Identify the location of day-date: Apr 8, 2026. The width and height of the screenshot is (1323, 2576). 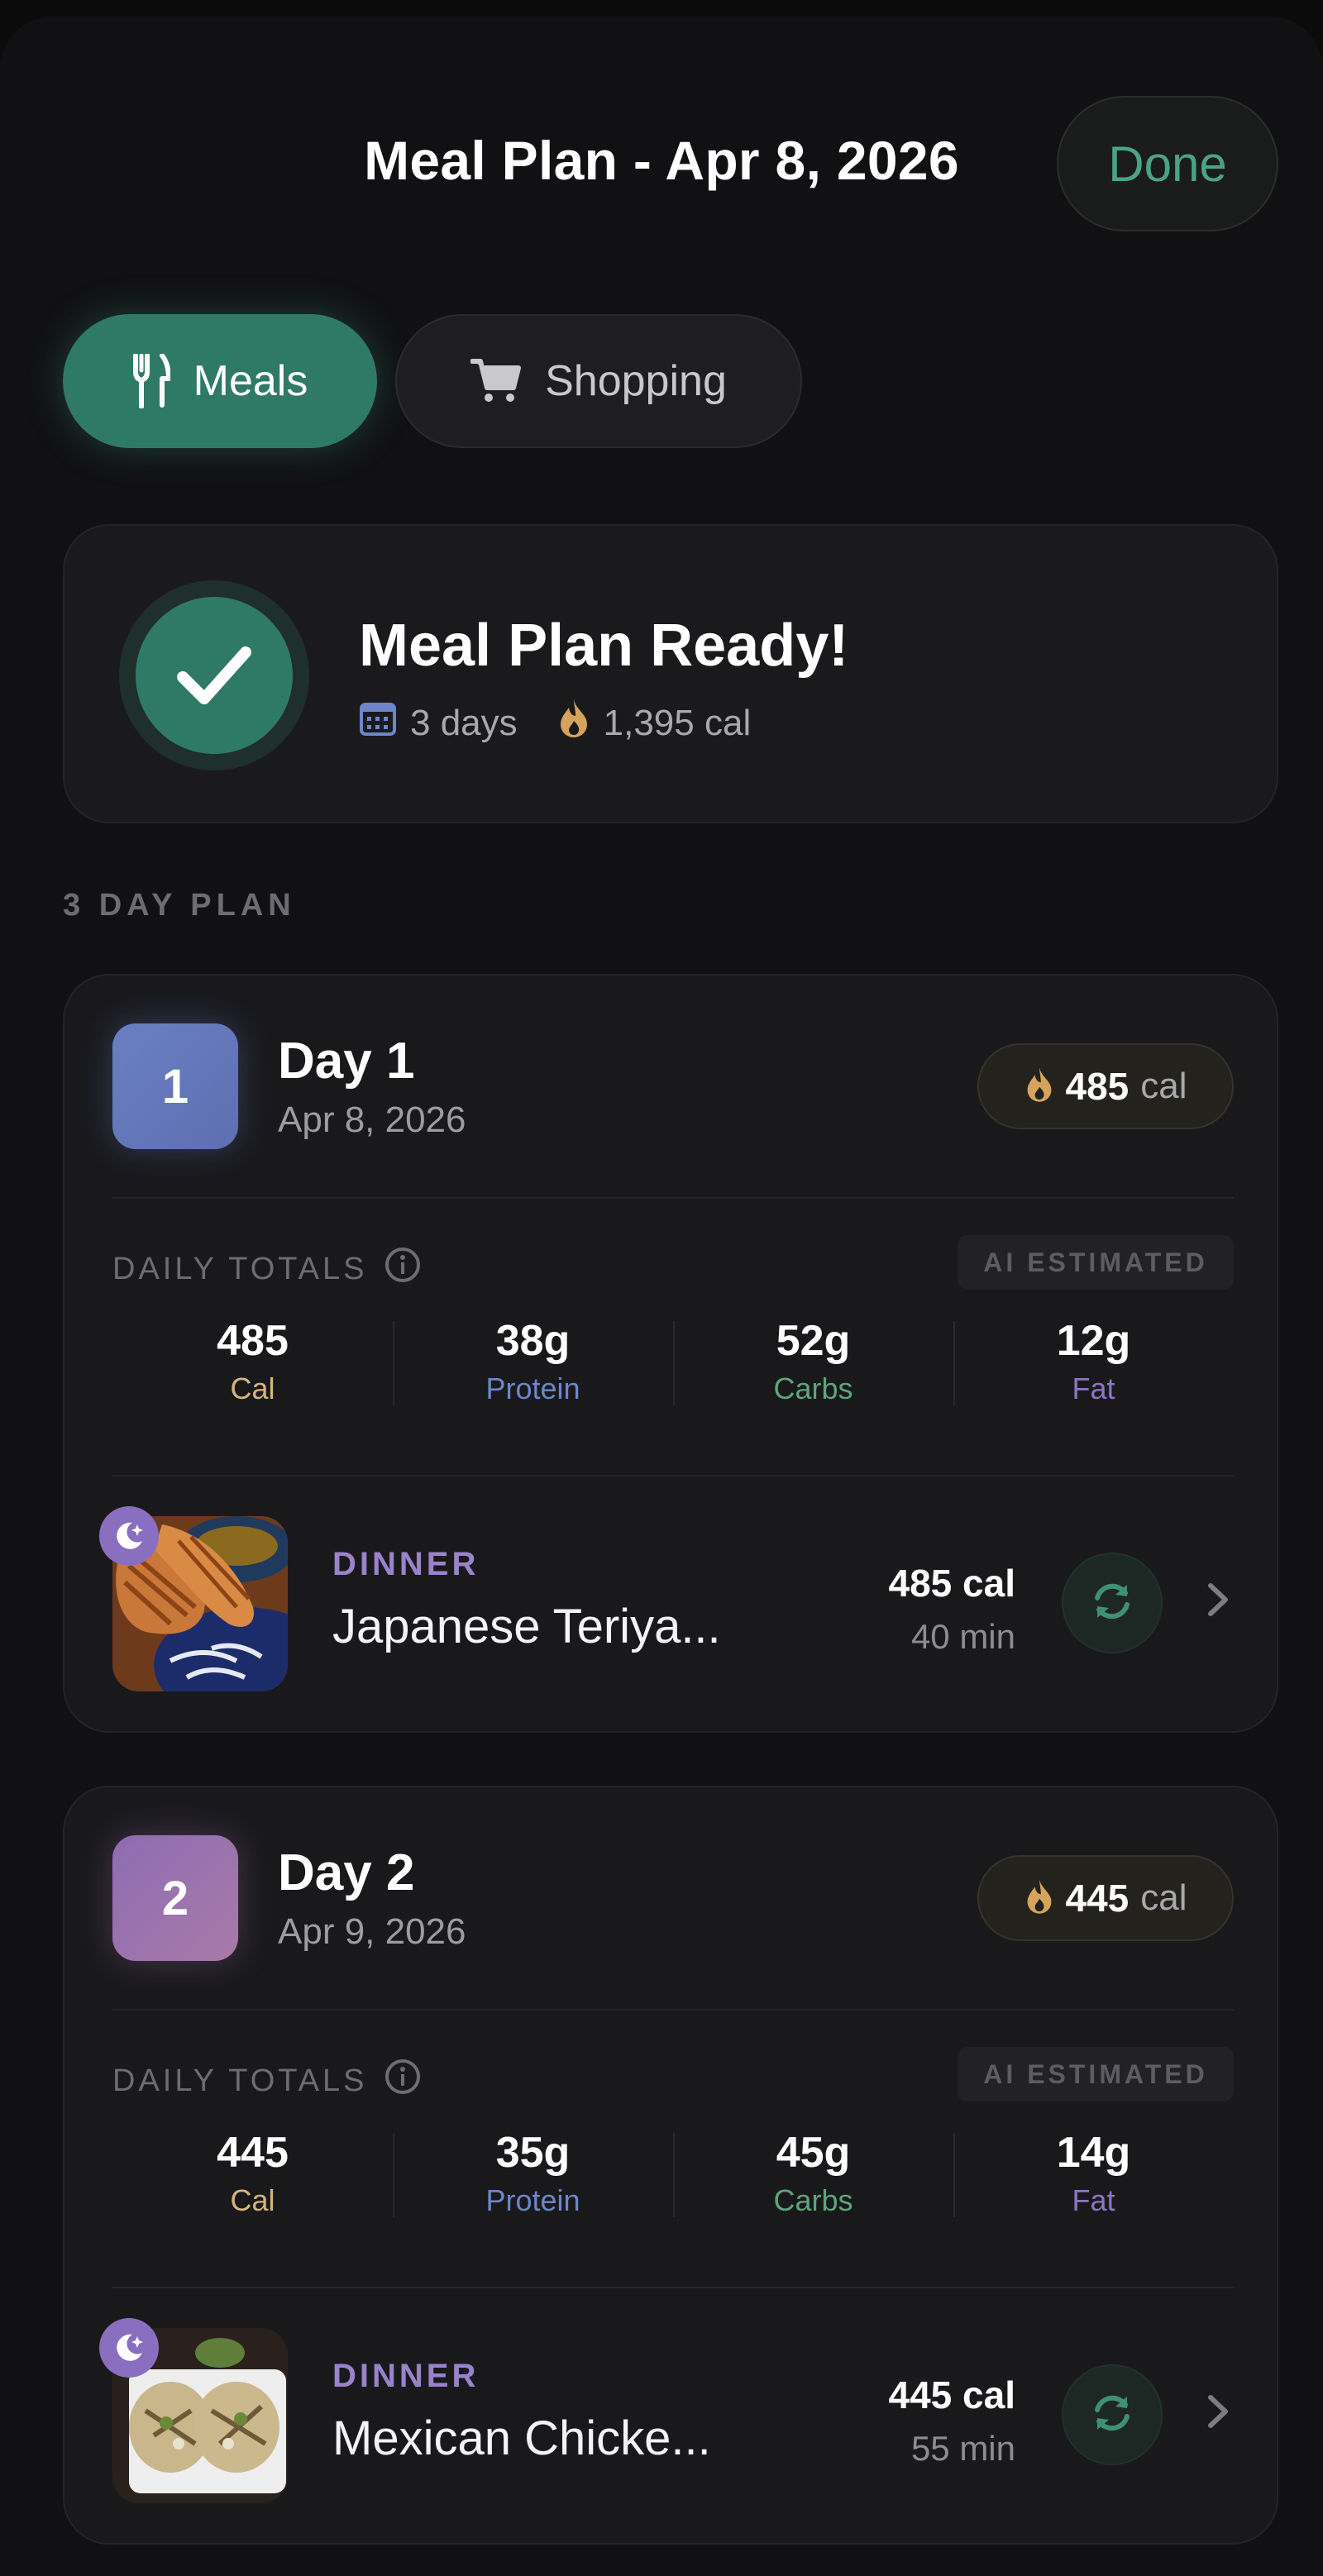
(372, 1120).